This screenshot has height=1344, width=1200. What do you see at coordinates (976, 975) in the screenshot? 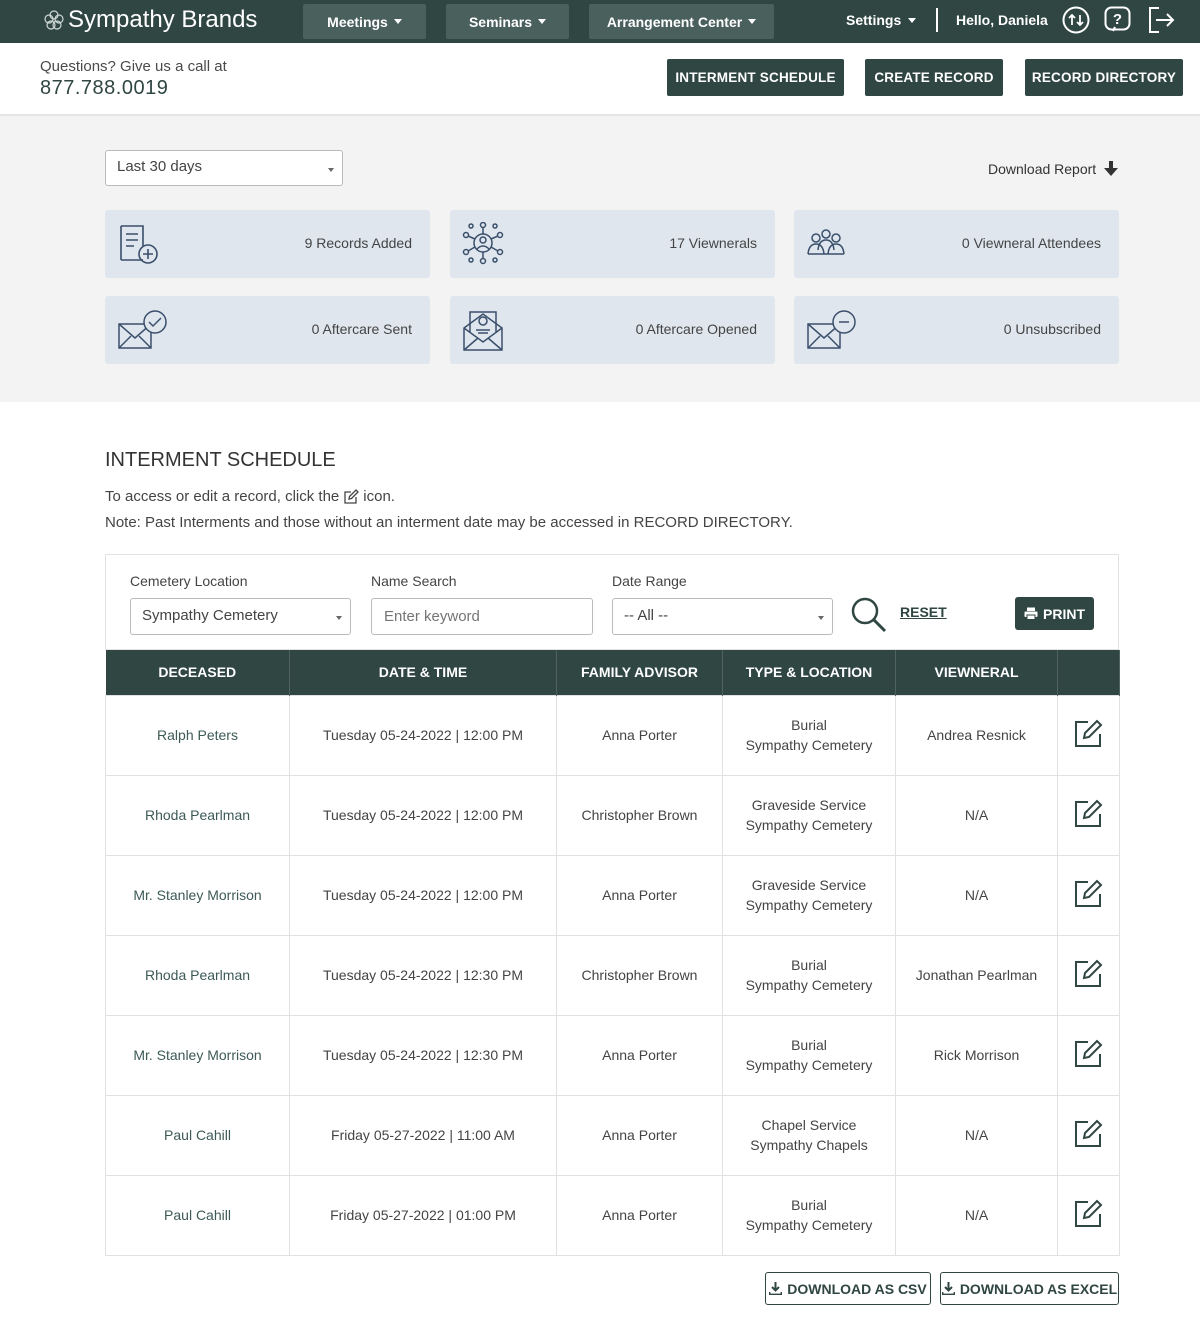
I see `viewneral-cell: Jonathan Pearlman` at bounding box center [976, 975].